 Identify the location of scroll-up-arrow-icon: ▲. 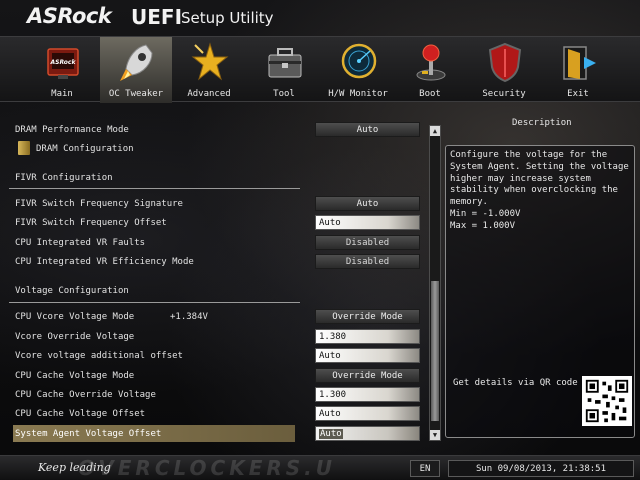
(435, 131).